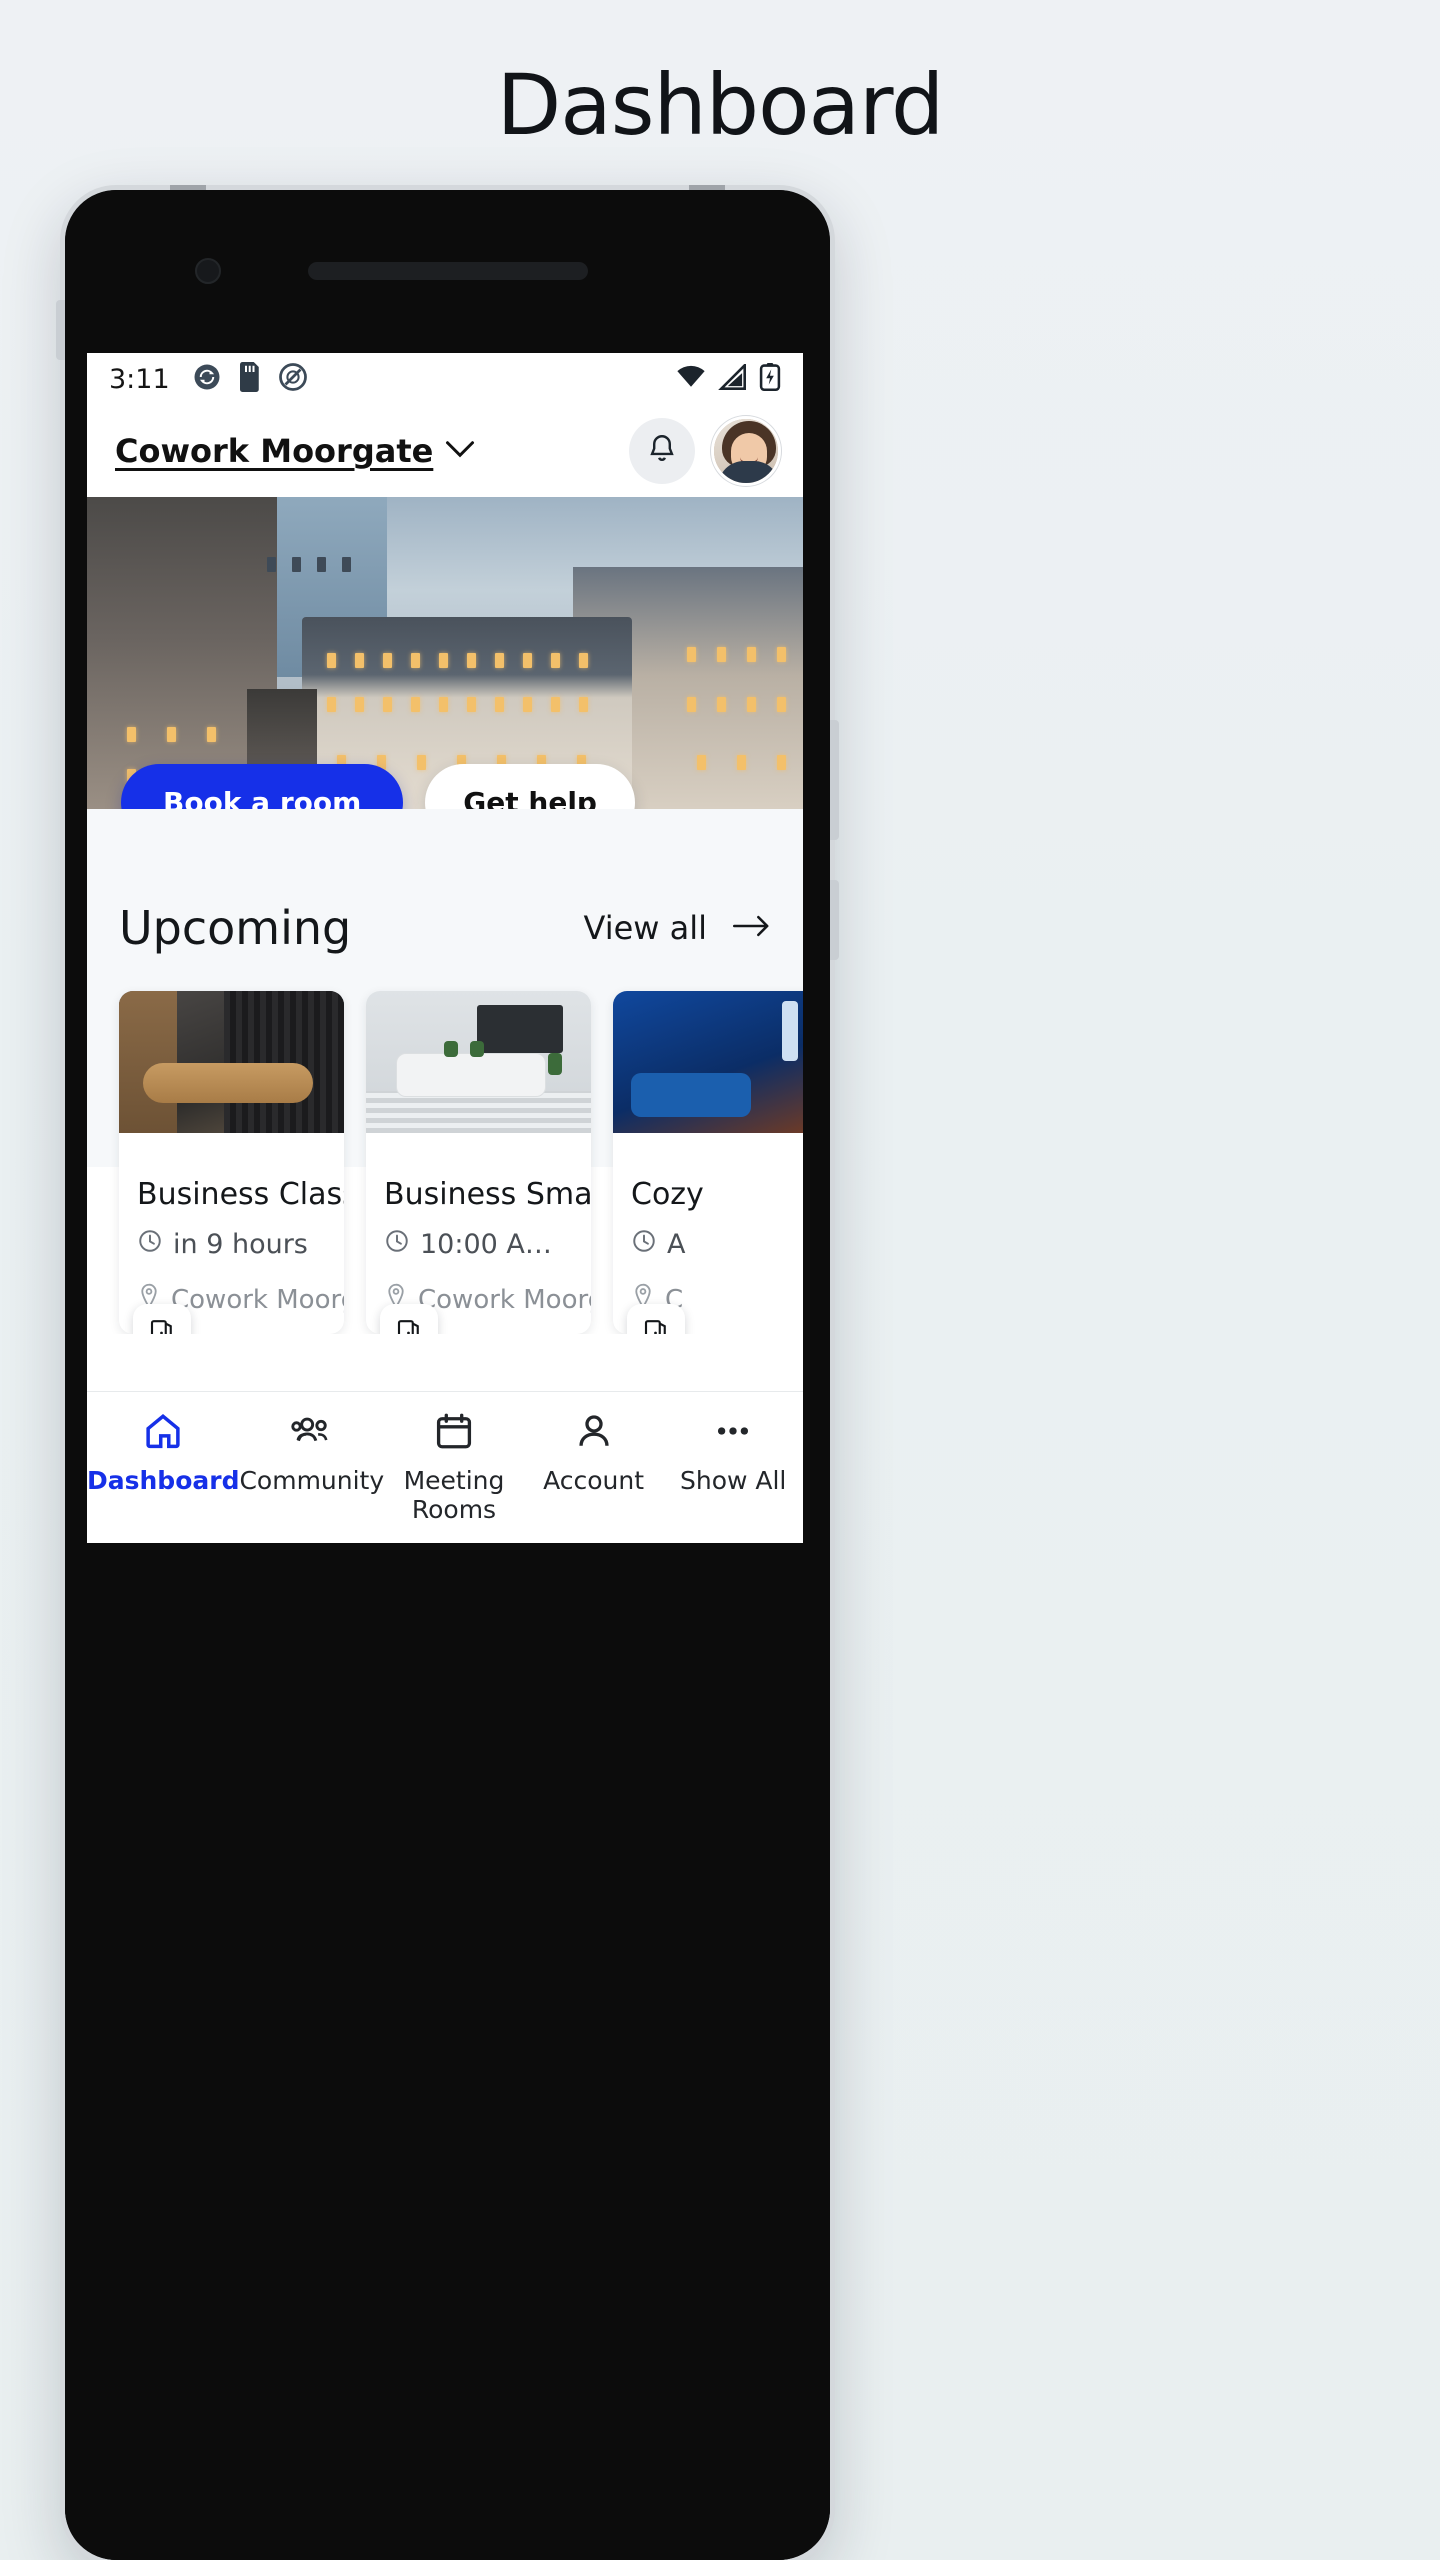 The width and height of the screenshot is (1440, 2560). I want to click on notifications-button, so click(662, 451).